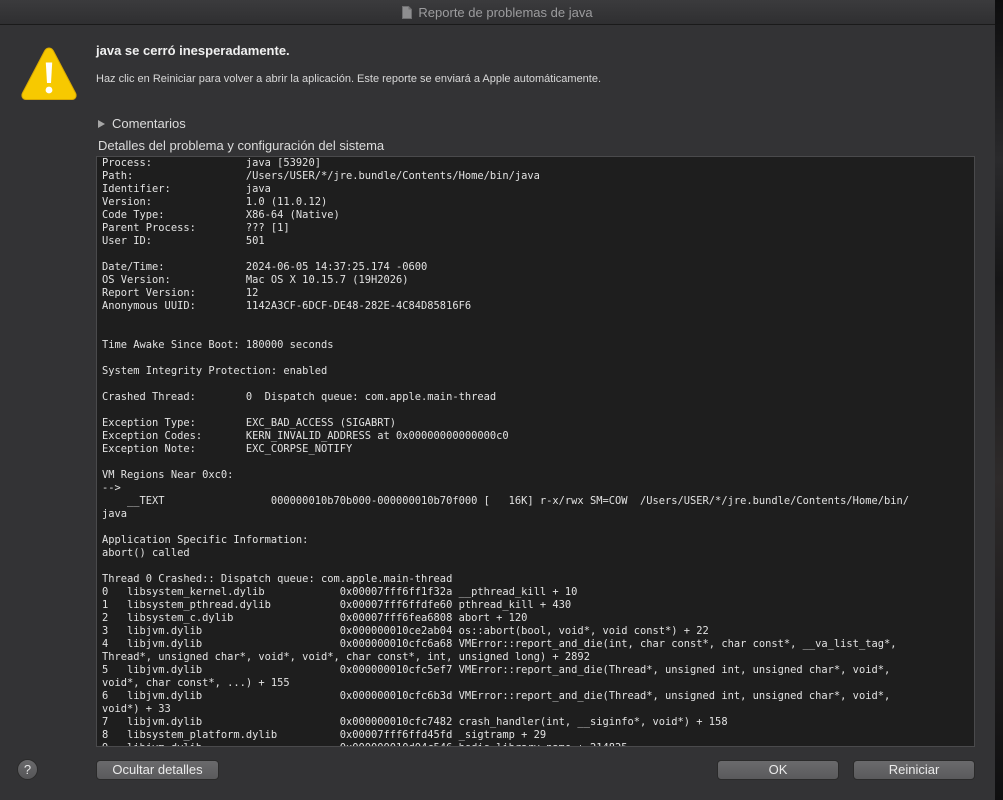 This screenshot has height=800, width=1003. I want to click on comments-disclosure: Comentarios, so click(142, 123).